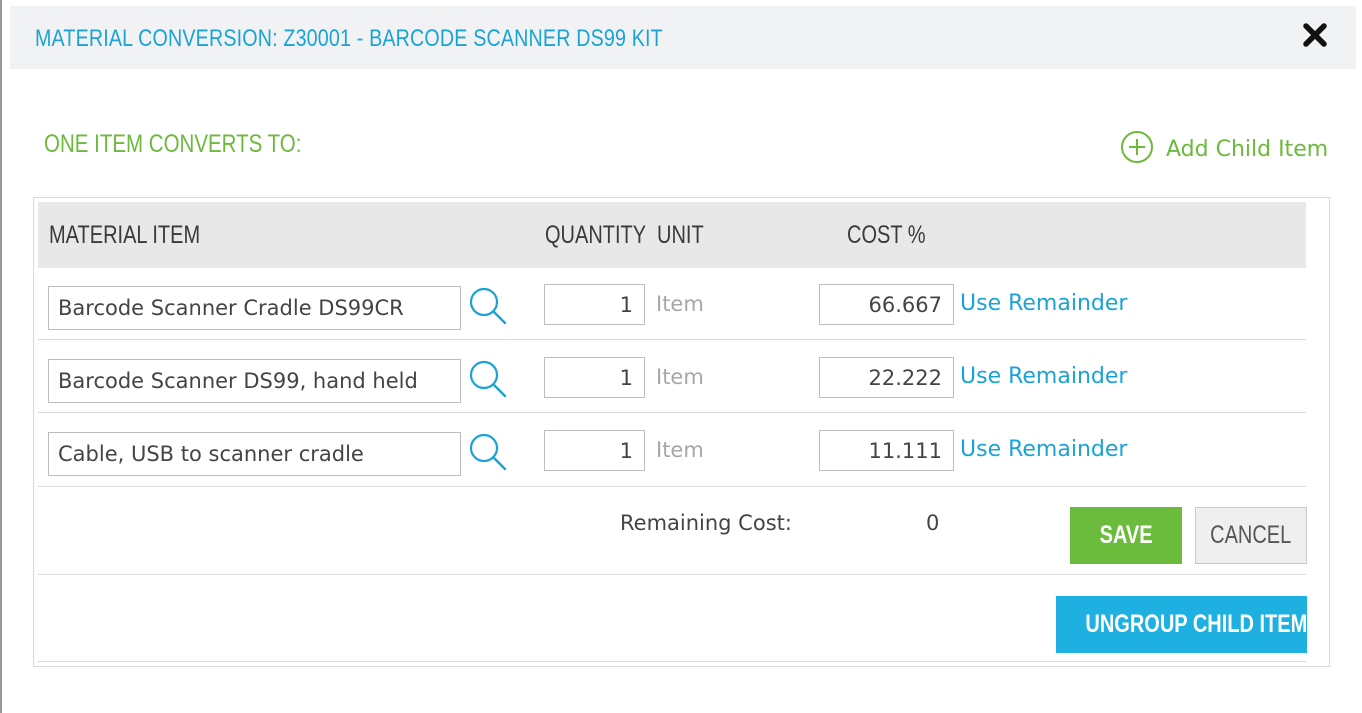 The height and width of the screenshot is (713, 1362). Describe the element at coordinates (1247, 149) in the screenshot. I see `add-child-item-label: Add Child Item` at that location.